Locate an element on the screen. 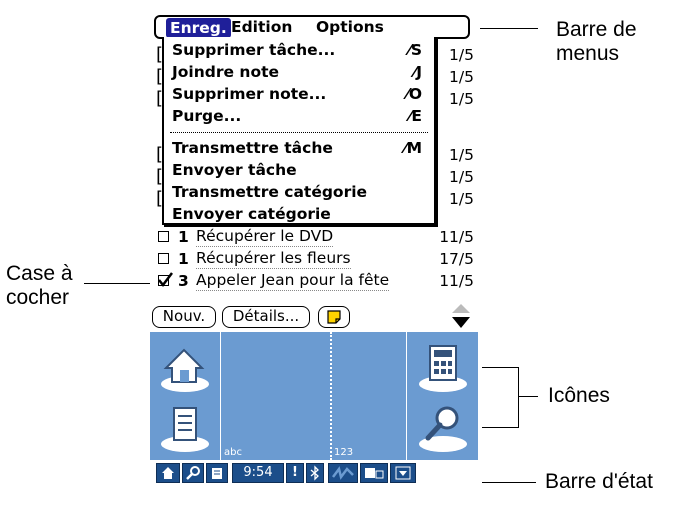 This screenshot has height=507, width=690. task-description: Récupérer le DVD is located at coordinates (265, 236).